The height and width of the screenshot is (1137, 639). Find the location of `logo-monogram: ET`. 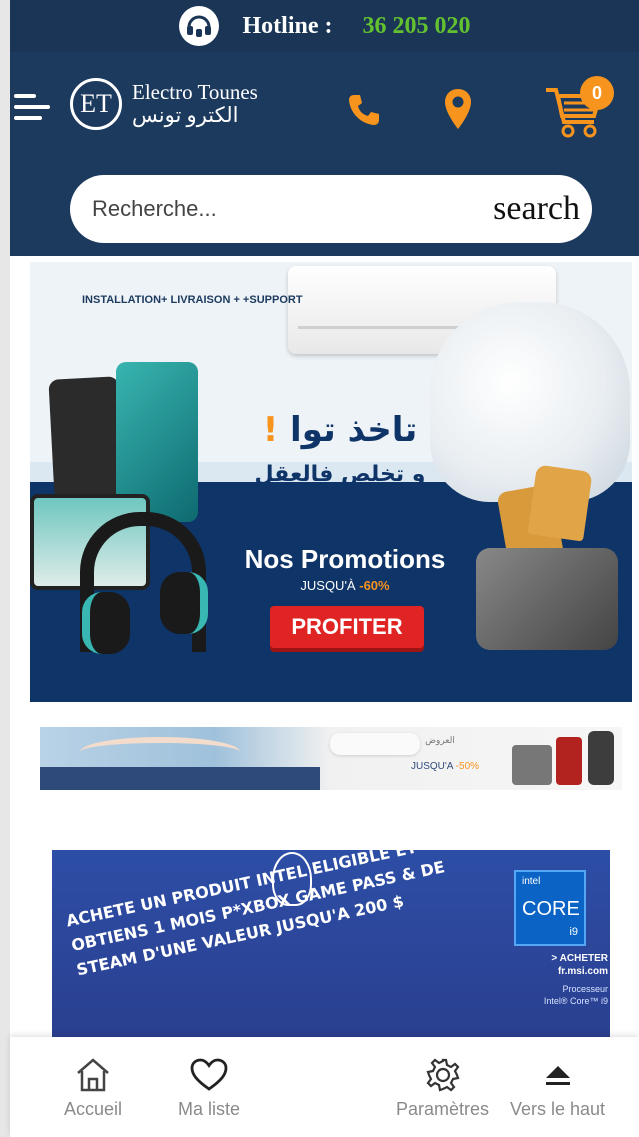

logo-monogram: ET is located at coordinates (96, 104).